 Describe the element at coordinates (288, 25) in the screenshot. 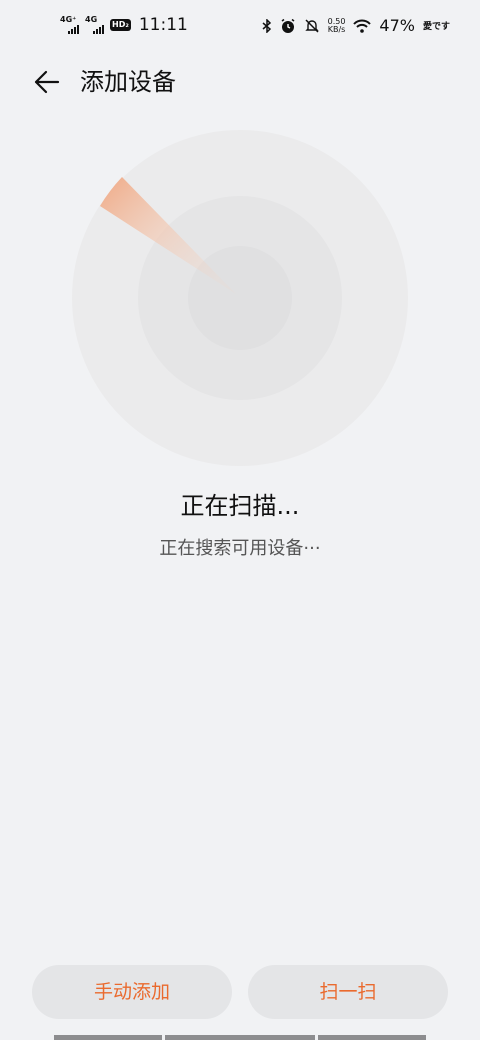

I see `alarm-icon` at that location.